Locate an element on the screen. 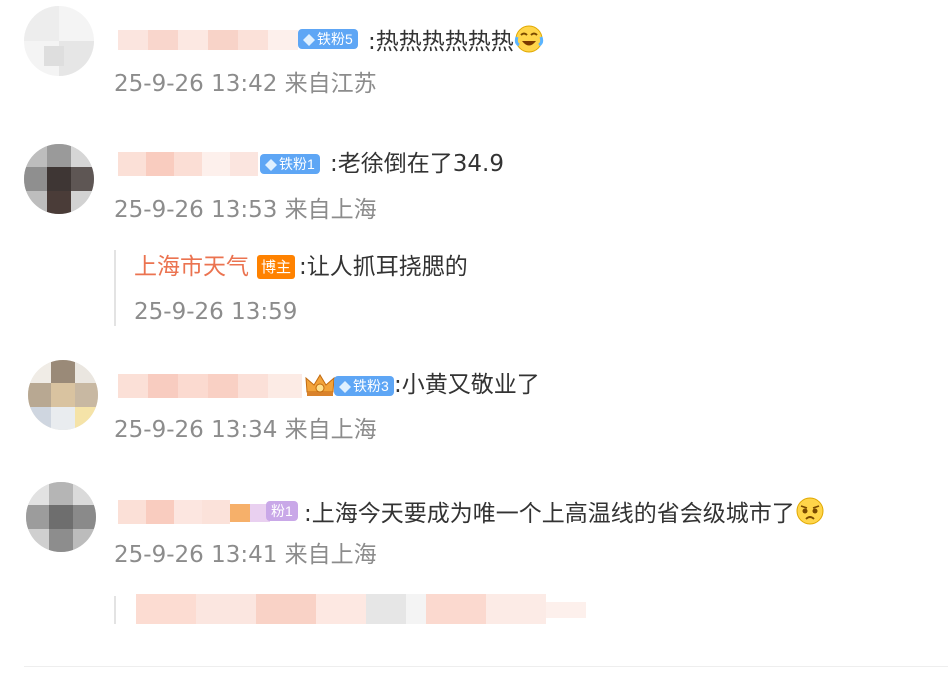  crown-icon is located at coordinates (320, 385).